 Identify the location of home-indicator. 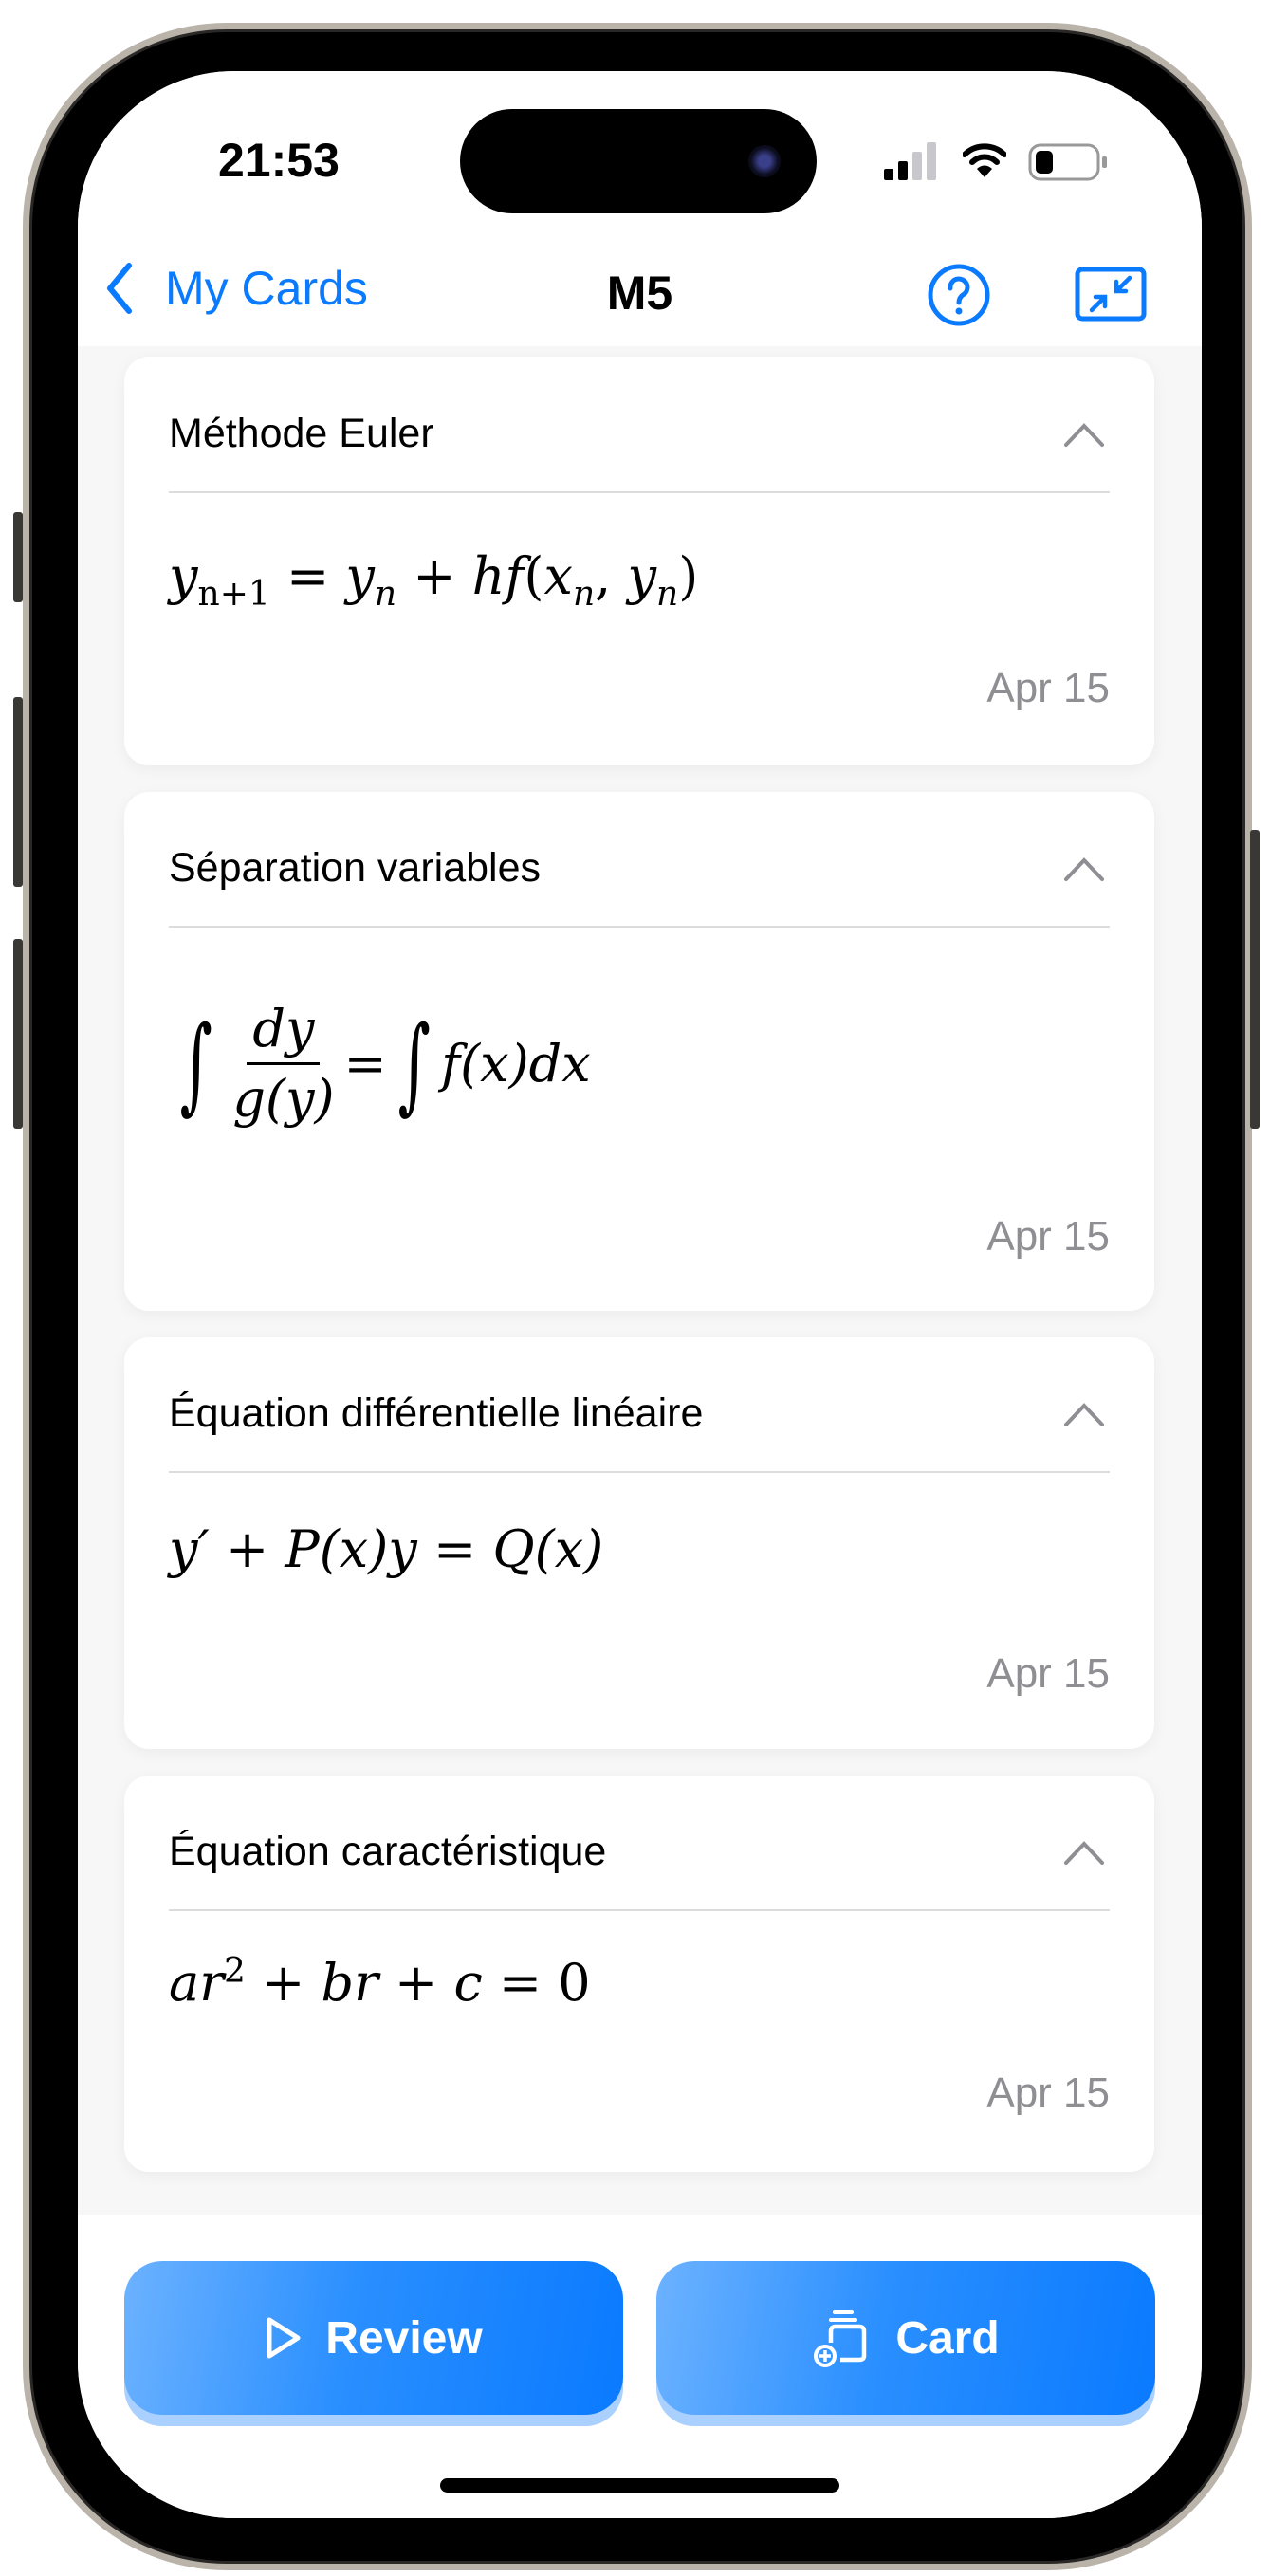
(639, 2485).